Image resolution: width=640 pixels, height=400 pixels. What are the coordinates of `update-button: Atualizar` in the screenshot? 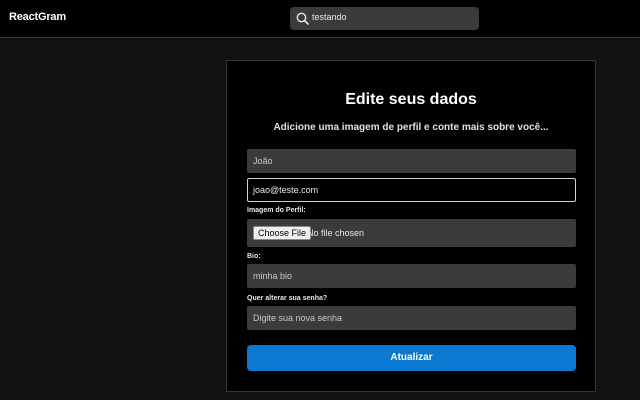 It's located at (411, 358).